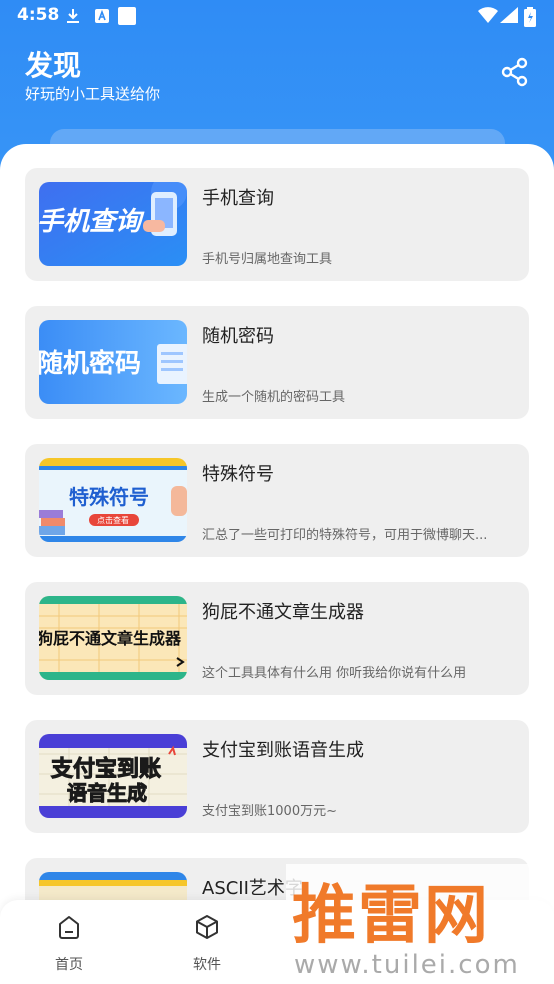 This screenshot has width=554, height=984. Describe the element at coordinates (69, 927) in the screenshot. I see `home-icon` at that location.